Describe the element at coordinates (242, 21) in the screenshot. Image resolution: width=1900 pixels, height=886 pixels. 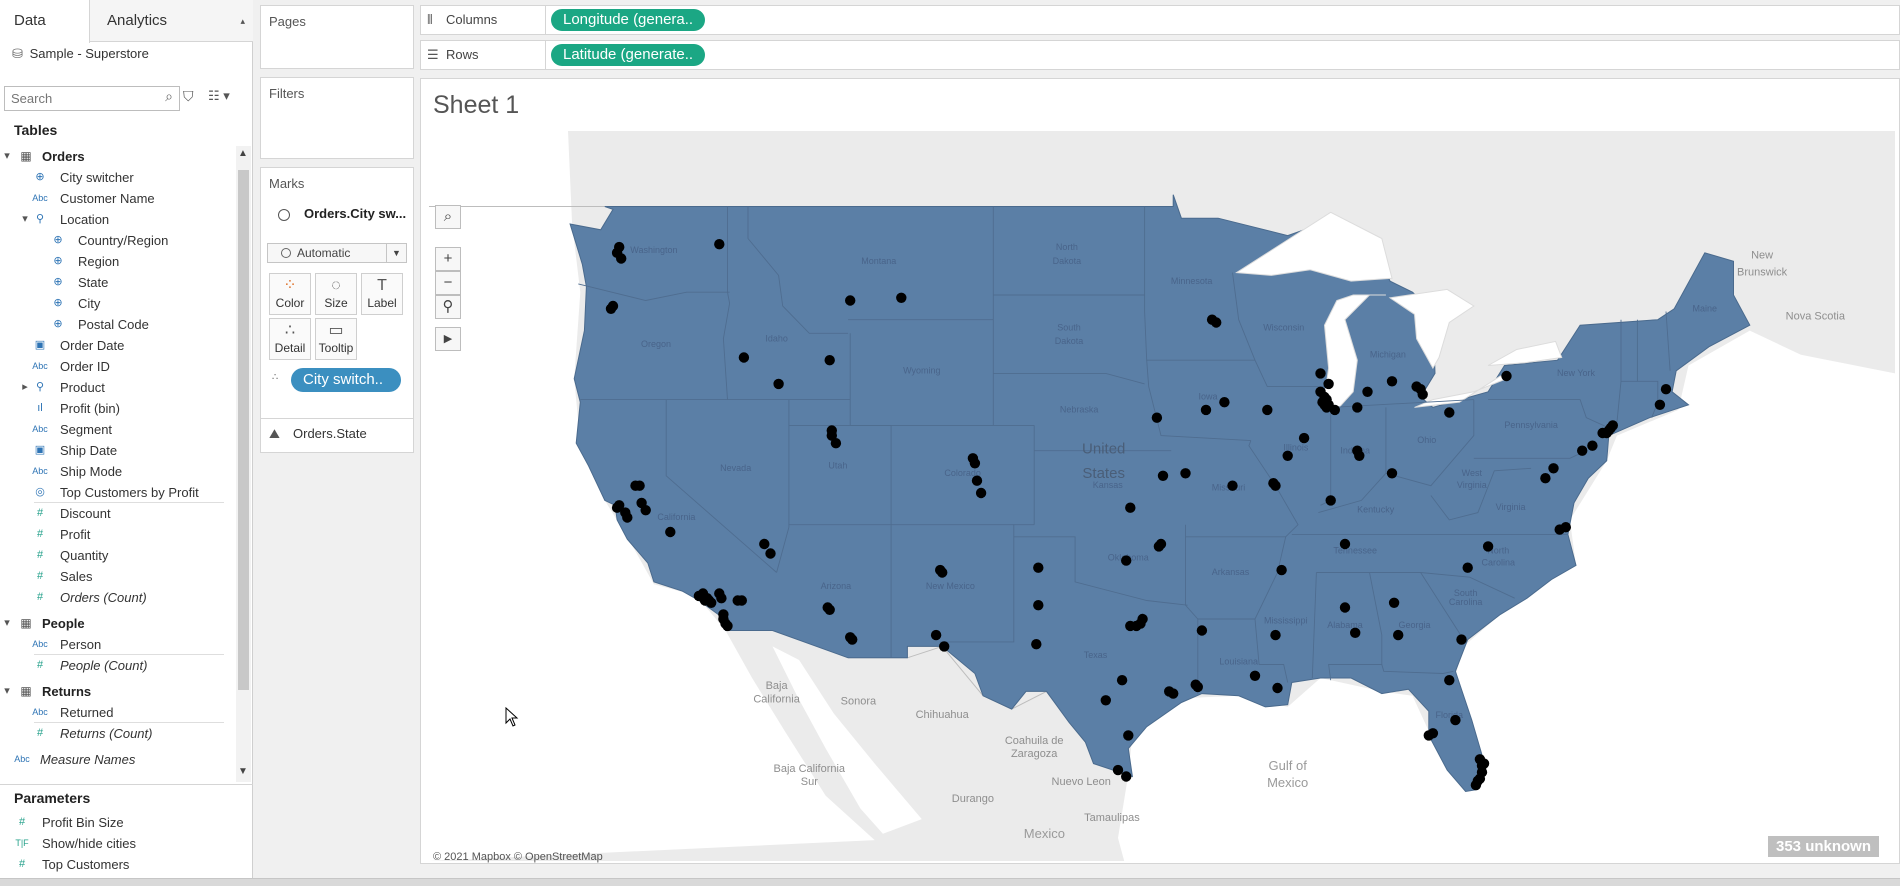
I see `tab-menu-icon: ▴` at that location.